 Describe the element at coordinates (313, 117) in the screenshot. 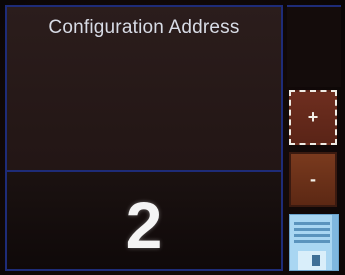

I see `increment-button: +` at that location.